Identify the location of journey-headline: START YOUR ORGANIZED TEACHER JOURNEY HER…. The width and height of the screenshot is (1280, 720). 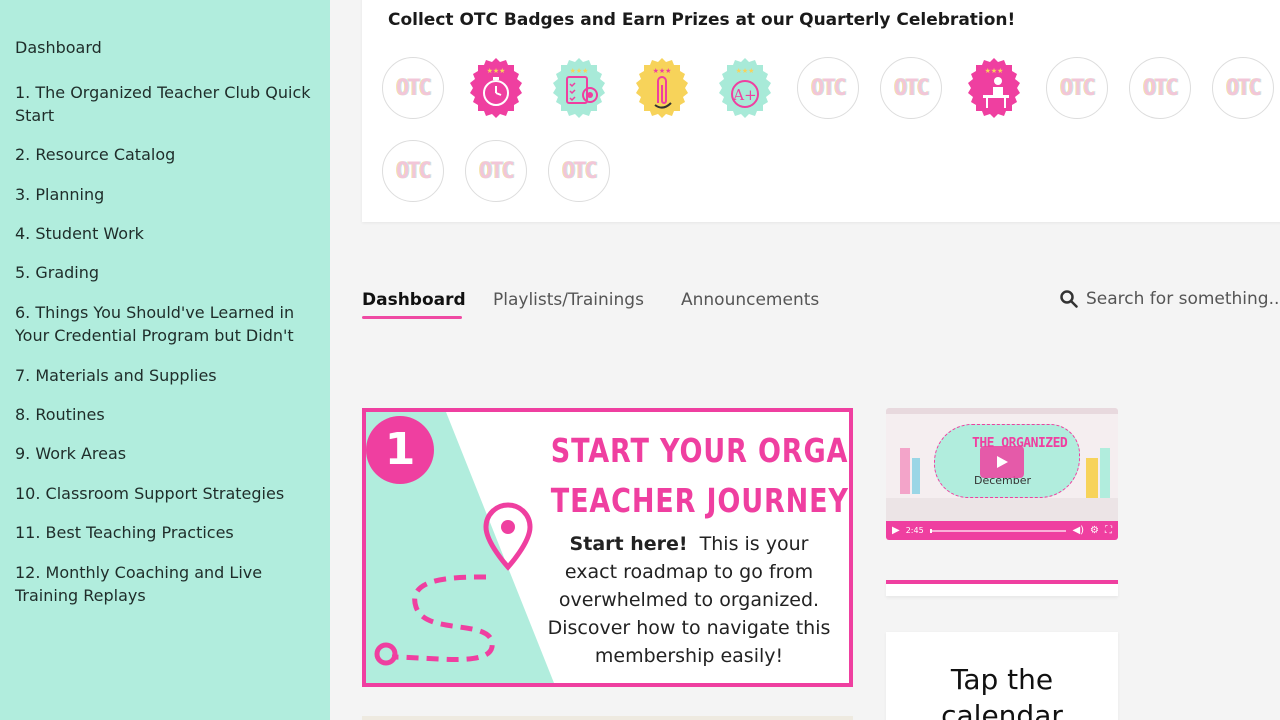
(667, 476).